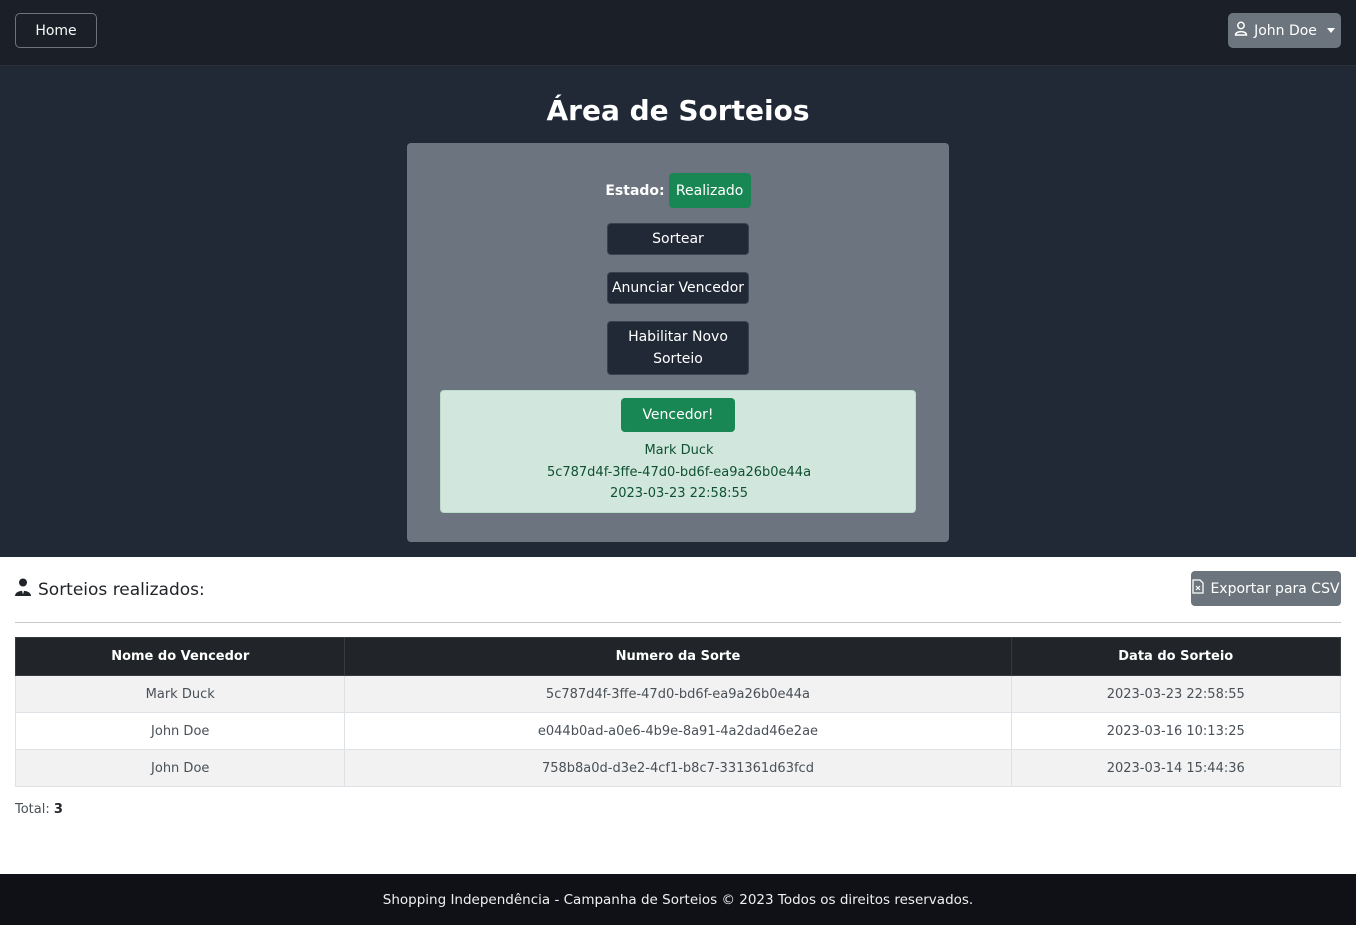 Image resolution: width=1356 pixels, height=925 pixels. I want to click on file-csv-icon, so click(1198, 588).